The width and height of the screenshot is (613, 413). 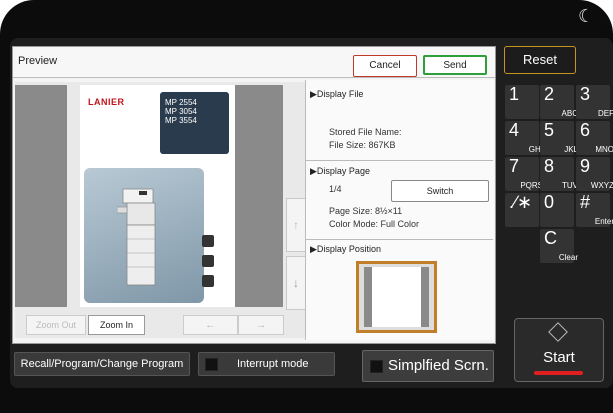 What do you see at coordinates (106, 102) in the screenshot?
I see `brand-logo: LANIER` at bounding box center [106, 102].